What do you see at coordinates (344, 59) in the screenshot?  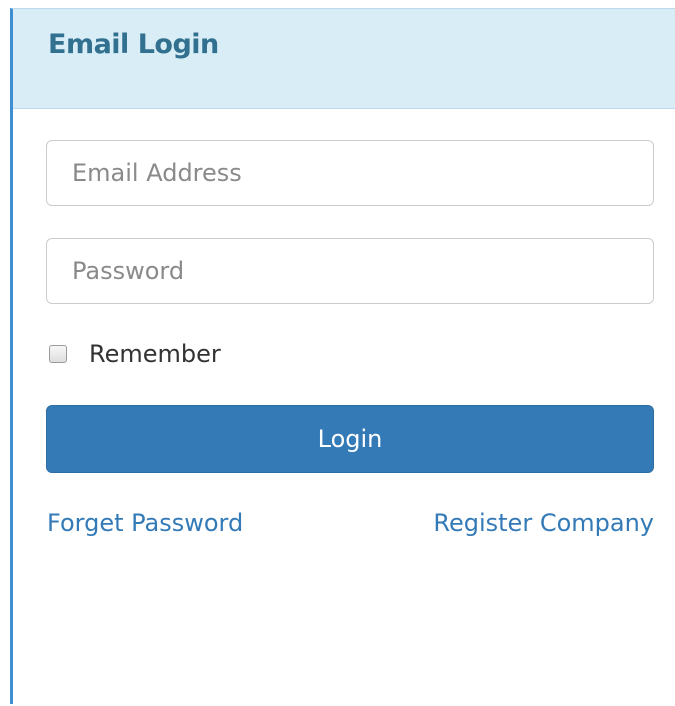 I see `panel-heading: Email Login` at bounding box center [344, 59].